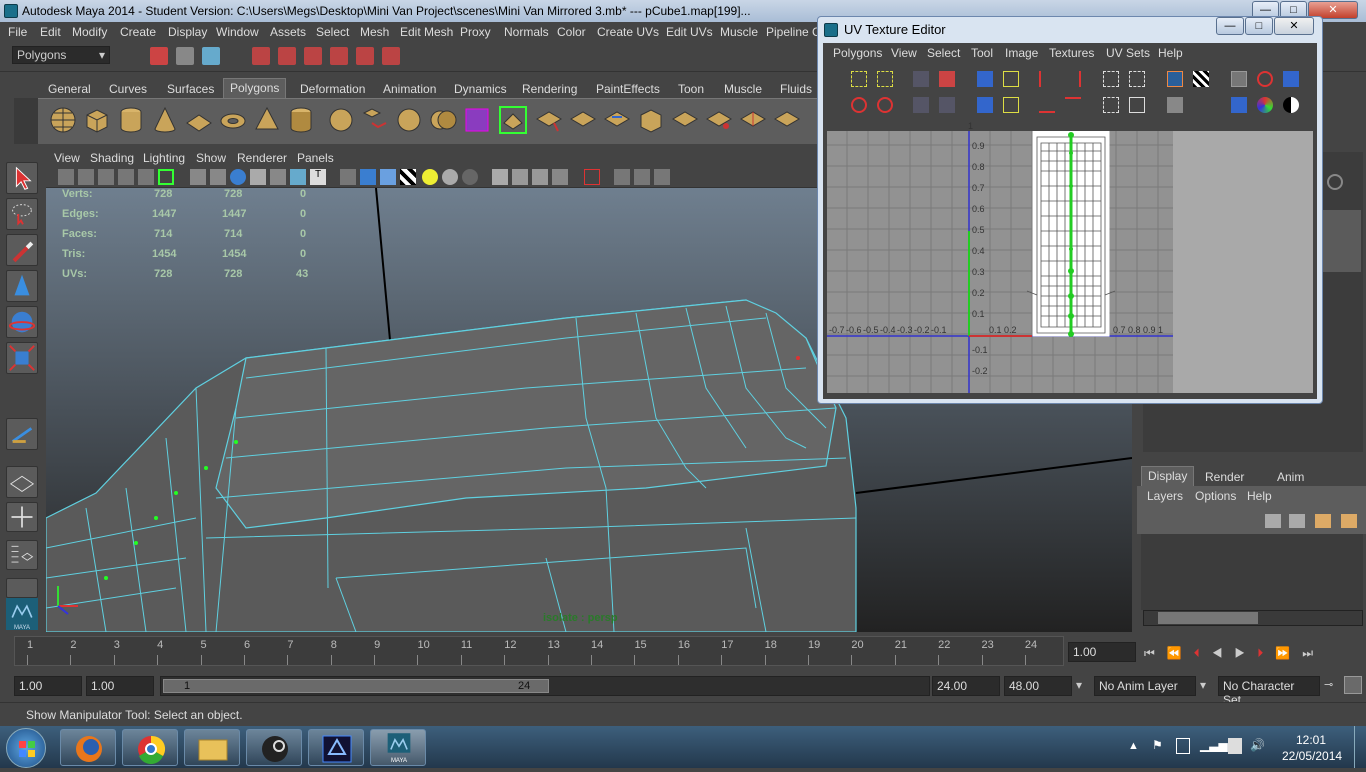 Image resolution: width=1366 pixels, height=772 pixels. I want to click on poke-icon, so click(719, 120).